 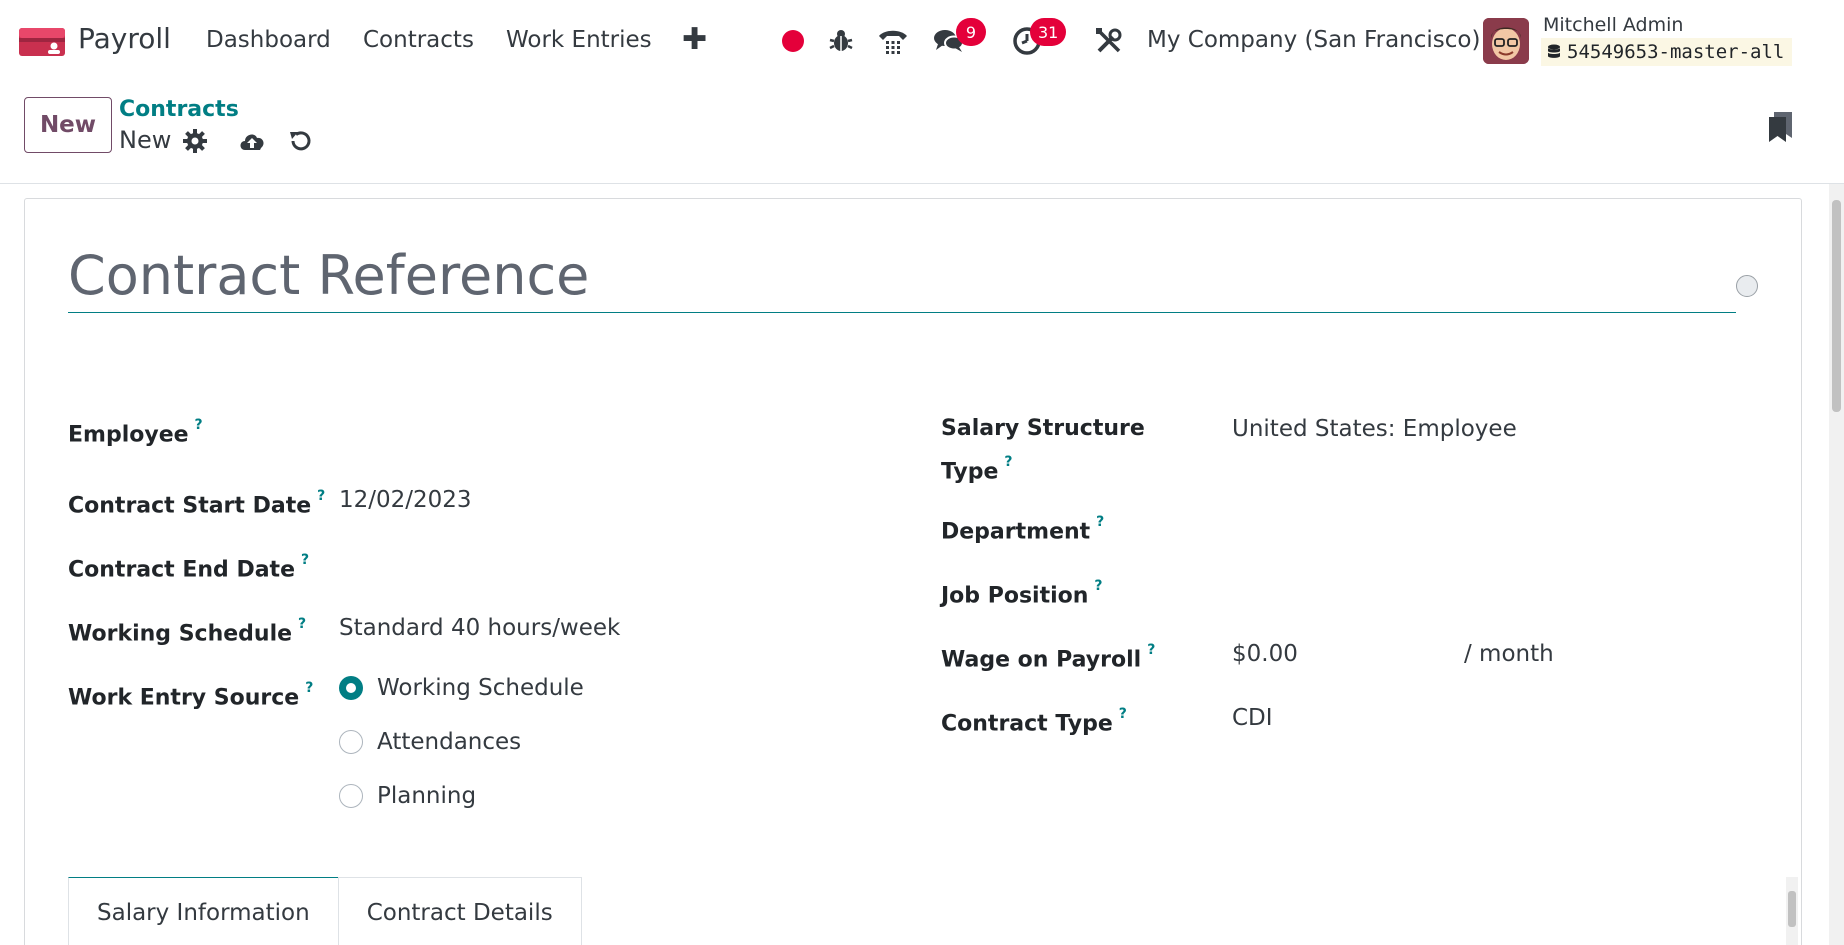 I want to click on database-indicator: 54549653-master-all, so click(x=1667, y=52).